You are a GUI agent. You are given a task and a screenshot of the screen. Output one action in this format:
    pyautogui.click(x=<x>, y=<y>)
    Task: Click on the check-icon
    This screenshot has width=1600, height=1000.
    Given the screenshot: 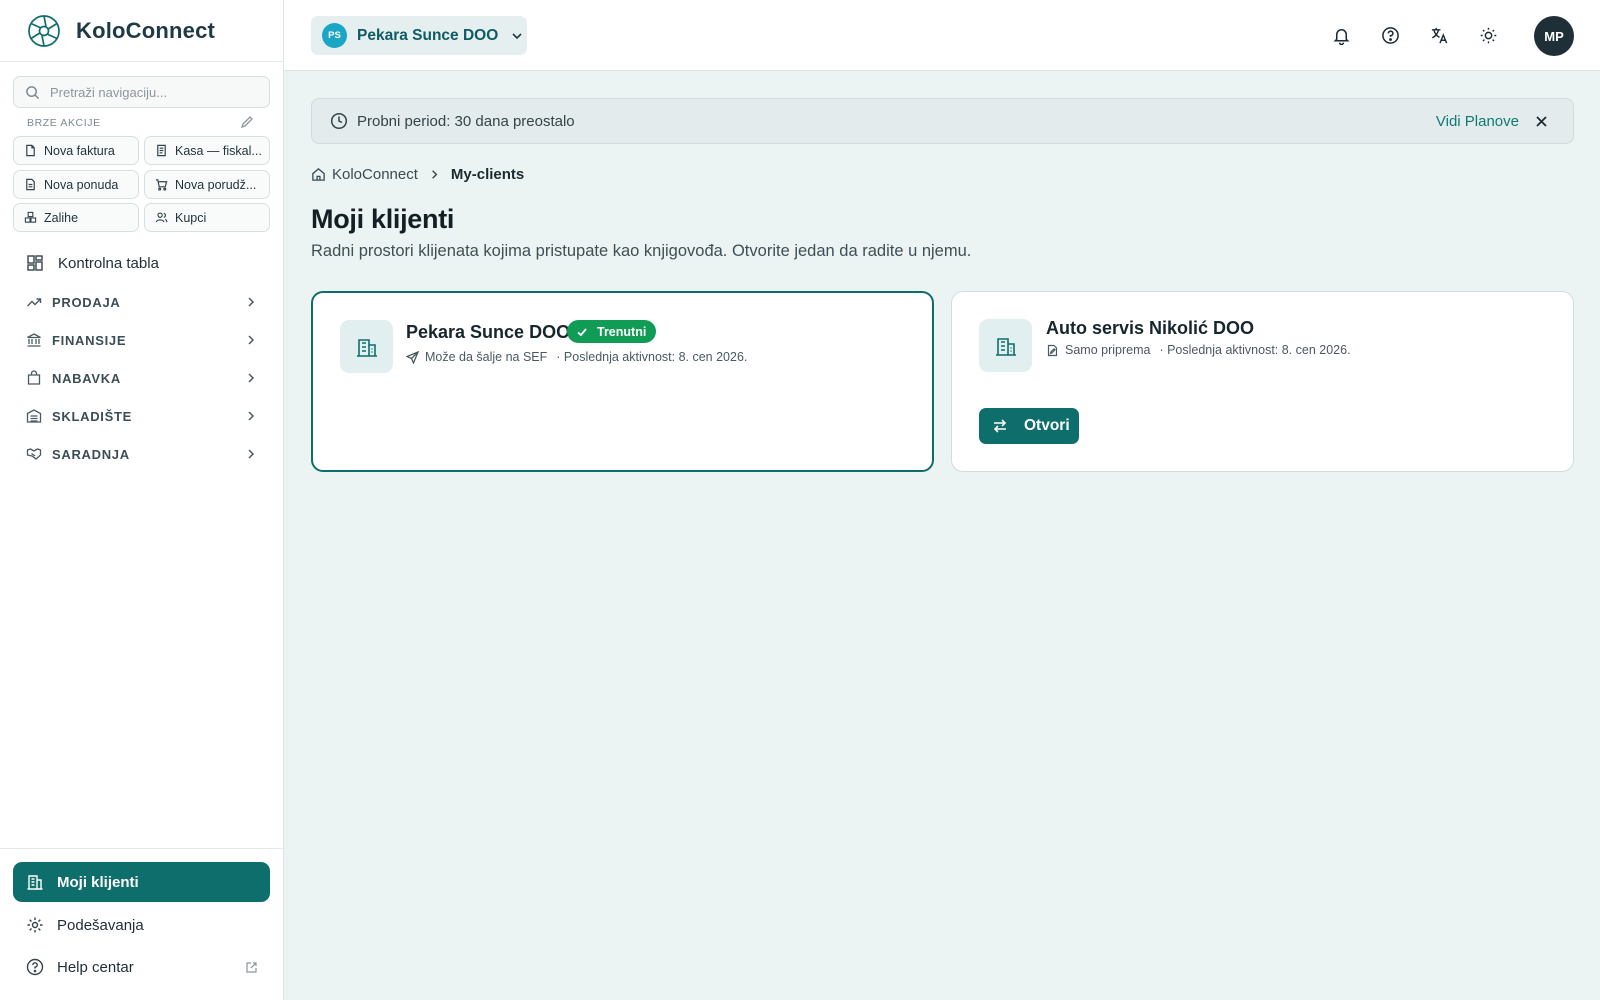 What is the action you would take?
    pyautogui.click(x=582, y=331)
    